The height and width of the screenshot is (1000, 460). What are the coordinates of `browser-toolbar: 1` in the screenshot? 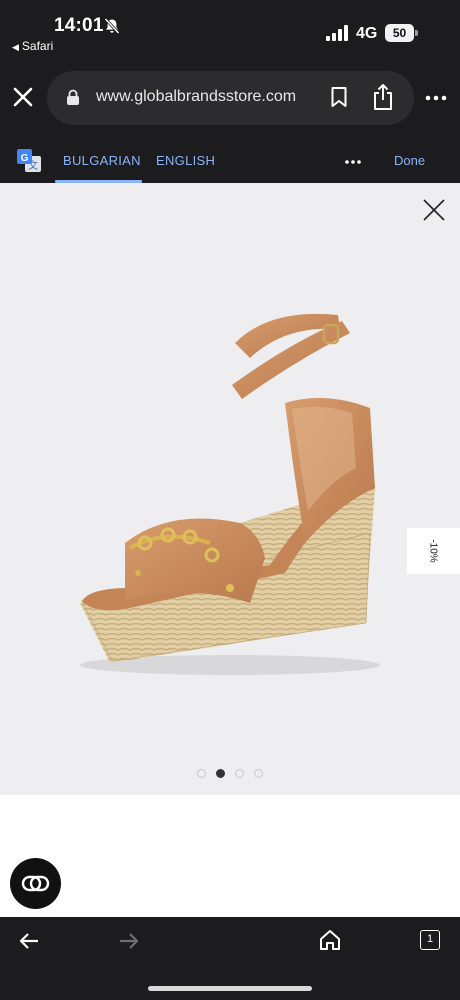 It's located at (230, 958).